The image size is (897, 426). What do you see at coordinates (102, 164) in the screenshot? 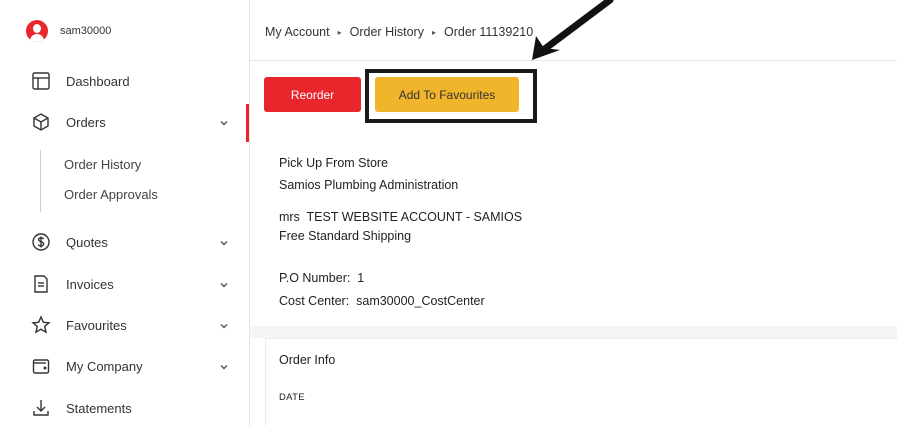
I see `sidebar-subitem-order-history: Order History` at bounding box center [102, 164].